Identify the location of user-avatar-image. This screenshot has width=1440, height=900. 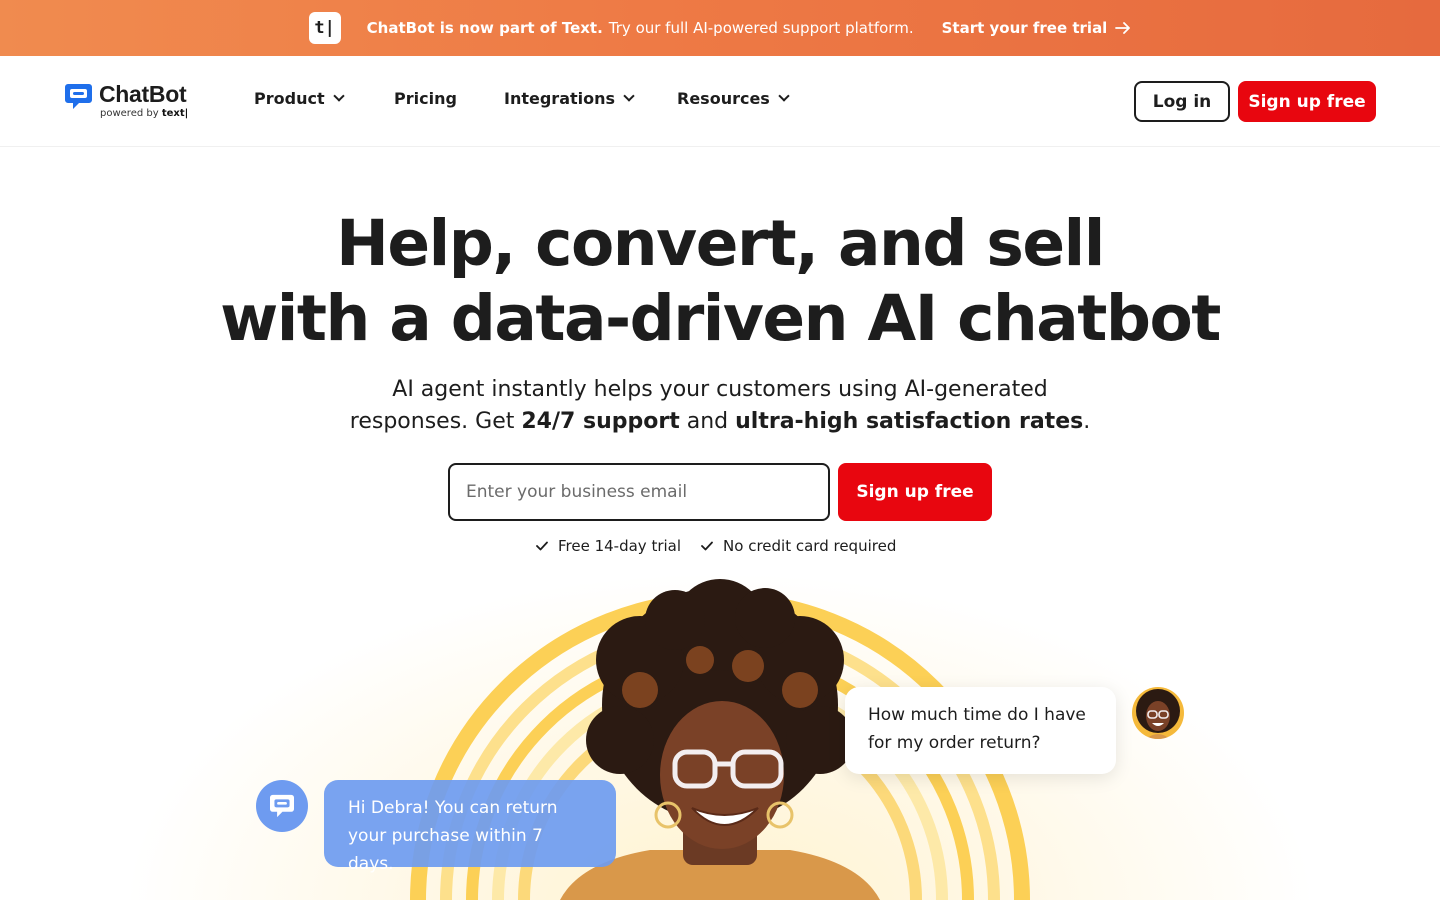
(1158, 713).